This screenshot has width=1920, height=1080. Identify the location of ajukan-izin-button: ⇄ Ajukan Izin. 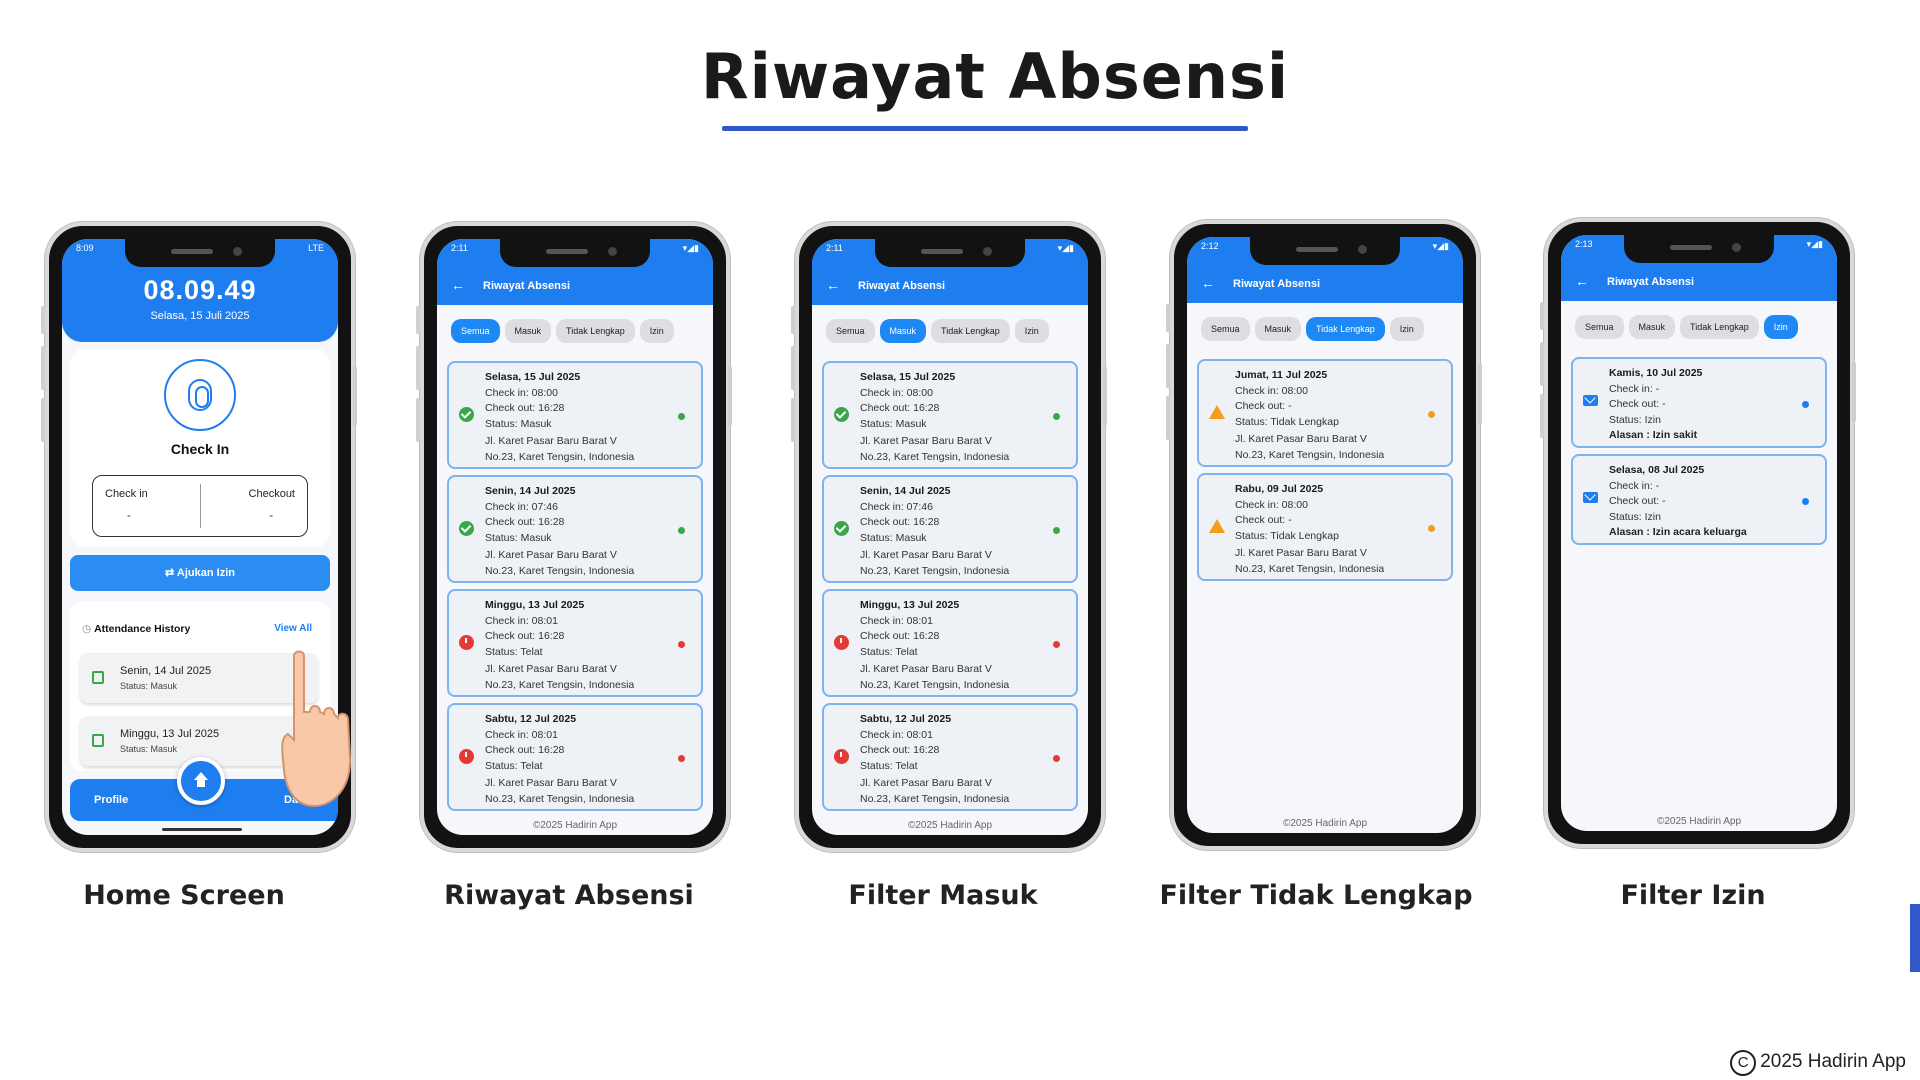
(200, 573).